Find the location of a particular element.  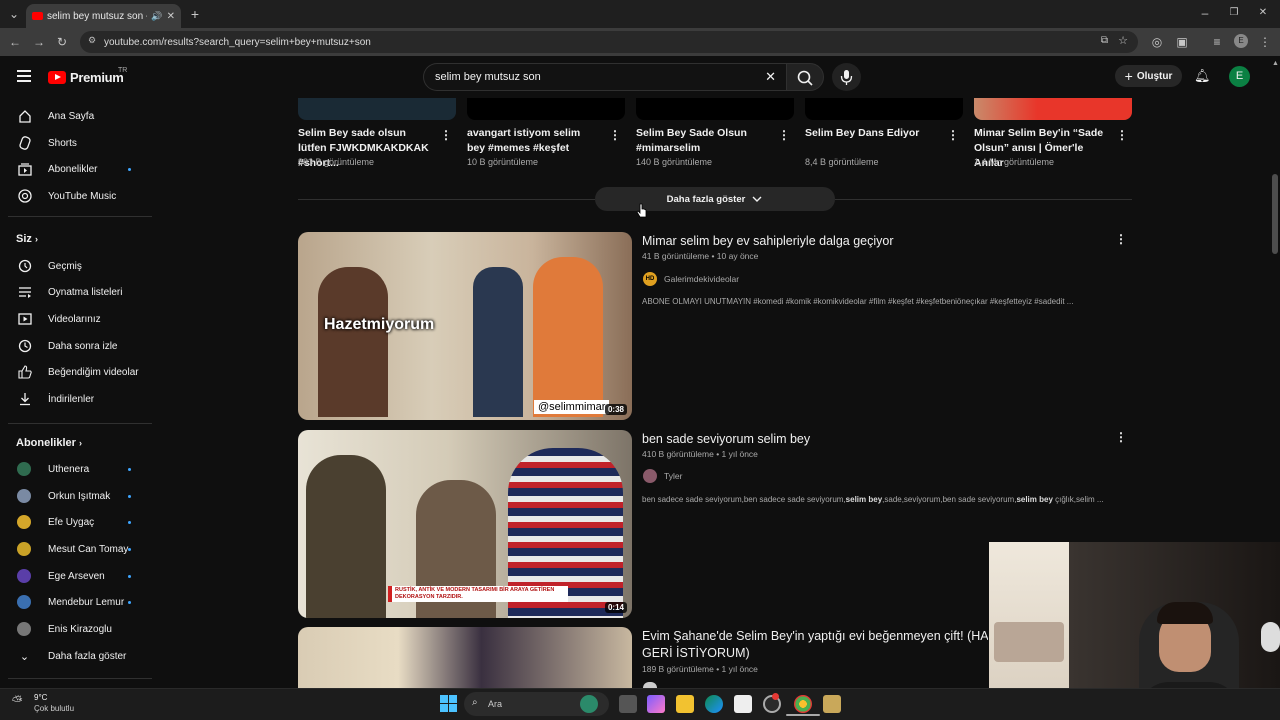

sidebar-channel-orkun: Orkun Işıtmak is located at coordinates (76, 496).